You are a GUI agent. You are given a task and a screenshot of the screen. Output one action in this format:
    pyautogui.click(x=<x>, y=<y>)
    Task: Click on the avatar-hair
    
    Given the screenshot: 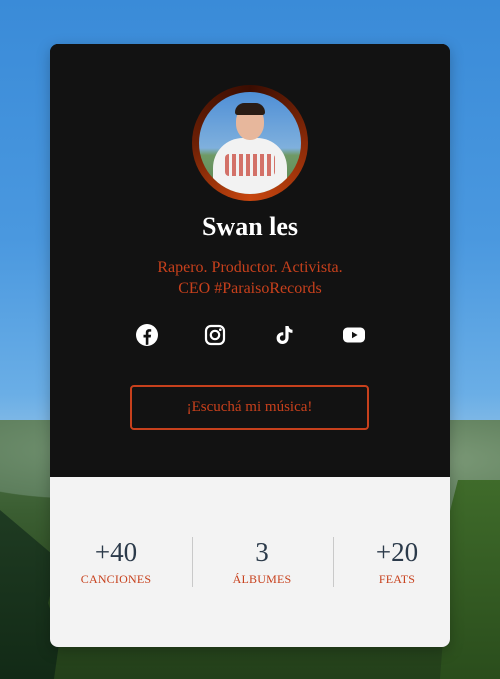 What is the action you would take?
    pyautogui.click(x=250, y=109)
    